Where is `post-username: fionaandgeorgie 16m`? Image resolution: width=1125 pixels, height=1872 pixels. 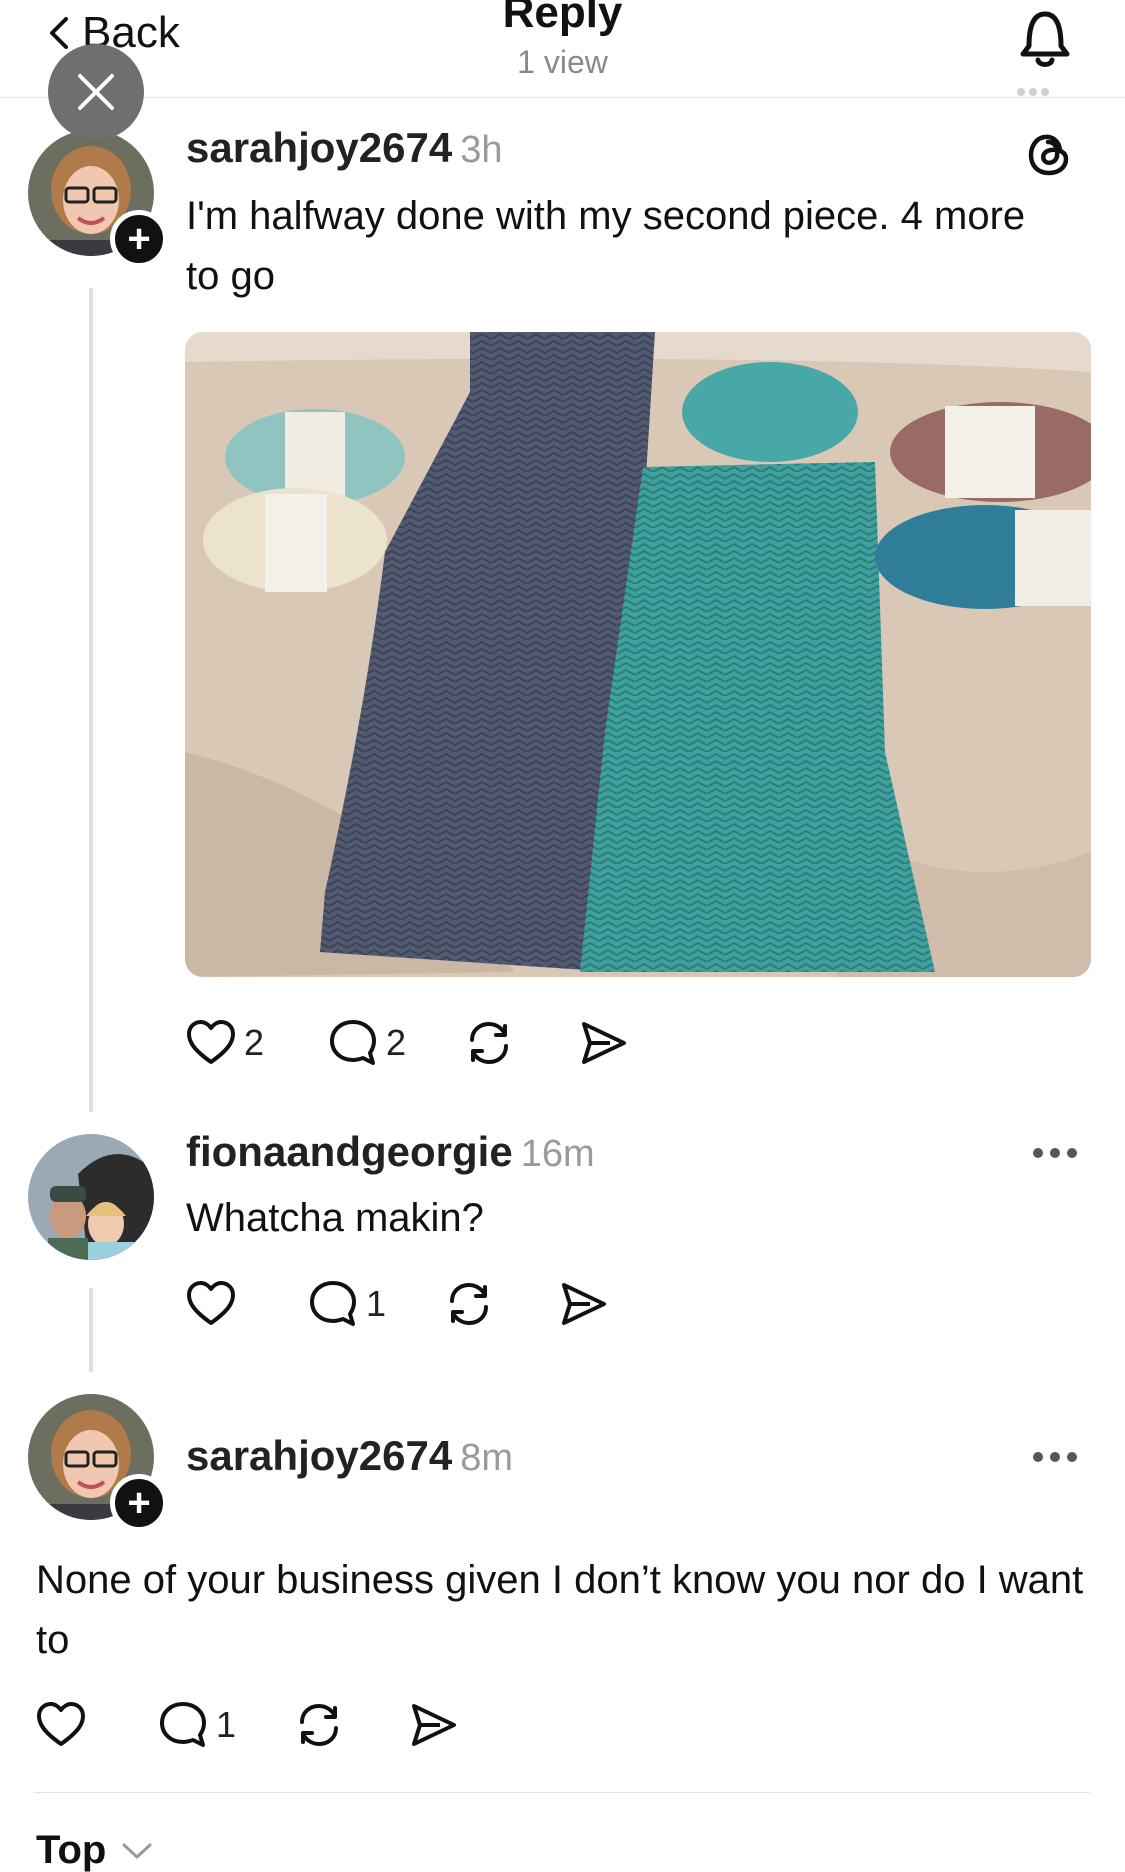 post-username: fionaandgeorgie 16m is located at coordinates (390, 1152).